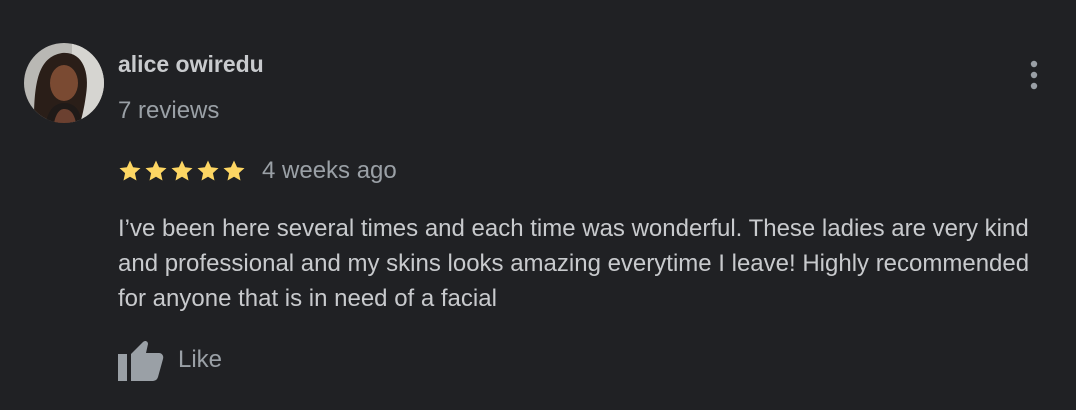  I want to click on like-label: Like, so click(200, 359).